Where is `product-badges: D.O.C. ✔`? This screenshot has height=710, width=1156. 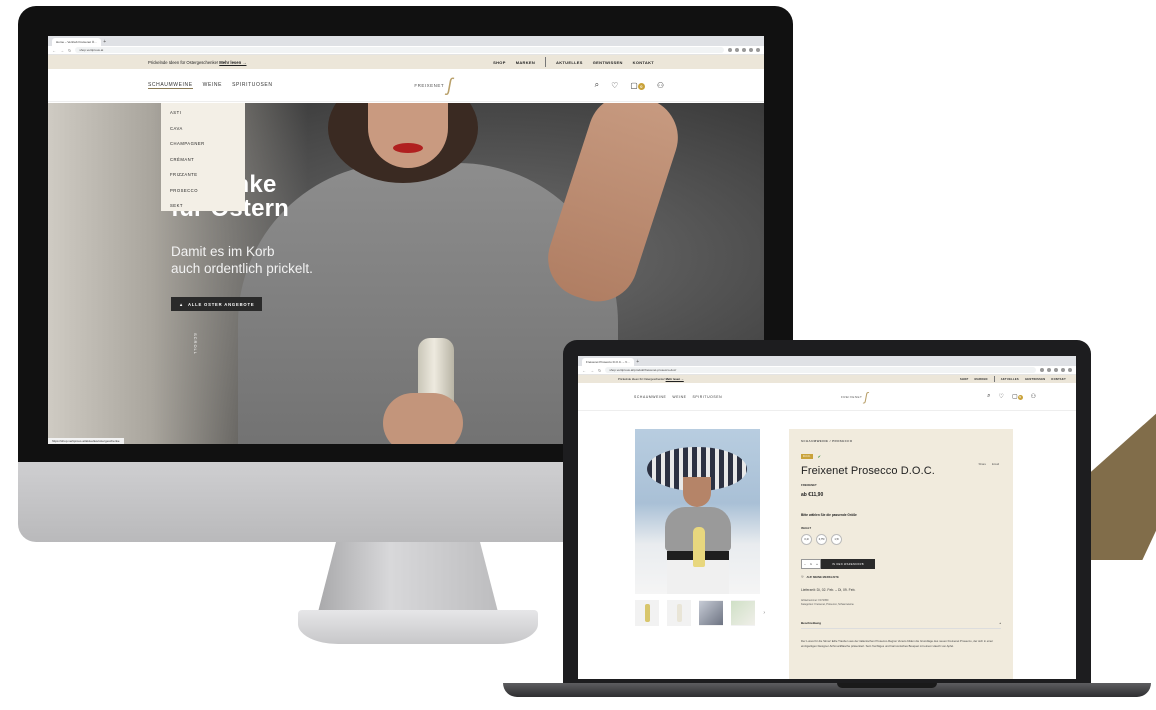 product-badges: D.O.C. ✔ is located at coordinates (901, 456).